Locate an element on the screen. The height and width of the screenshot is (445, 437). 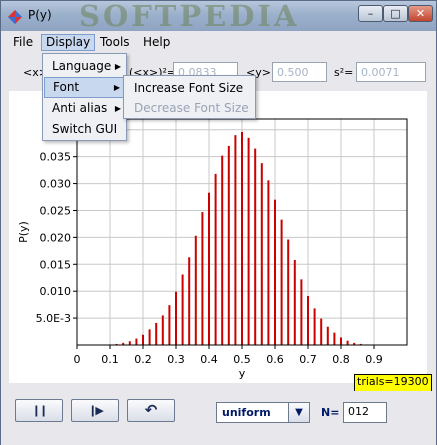
menu-item-language: Language ▶ is located at coordinates (84, 66).